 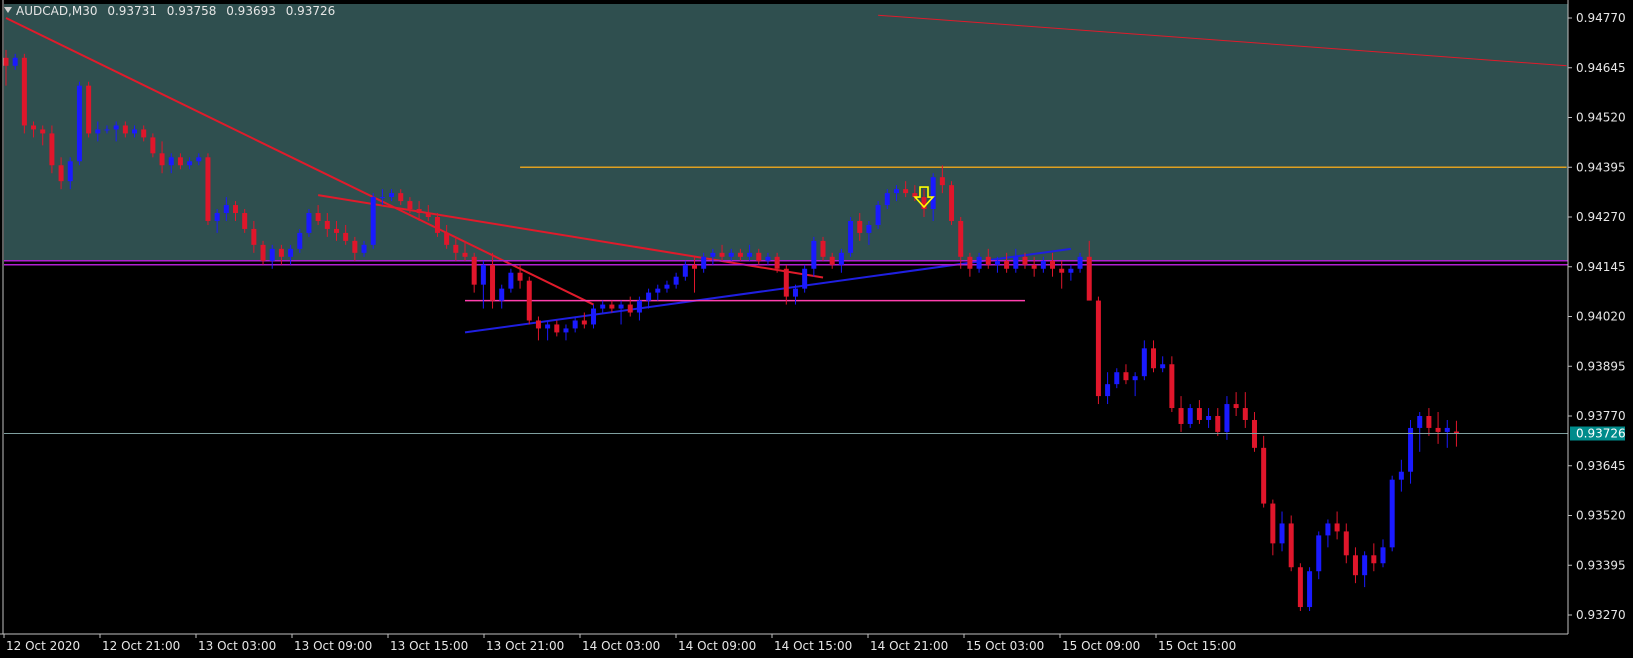 What do you see at coordinates (1601, 565) in the screenshot?
I see `y-tick-label: 0.93395` at bounding box center [1601, 565].